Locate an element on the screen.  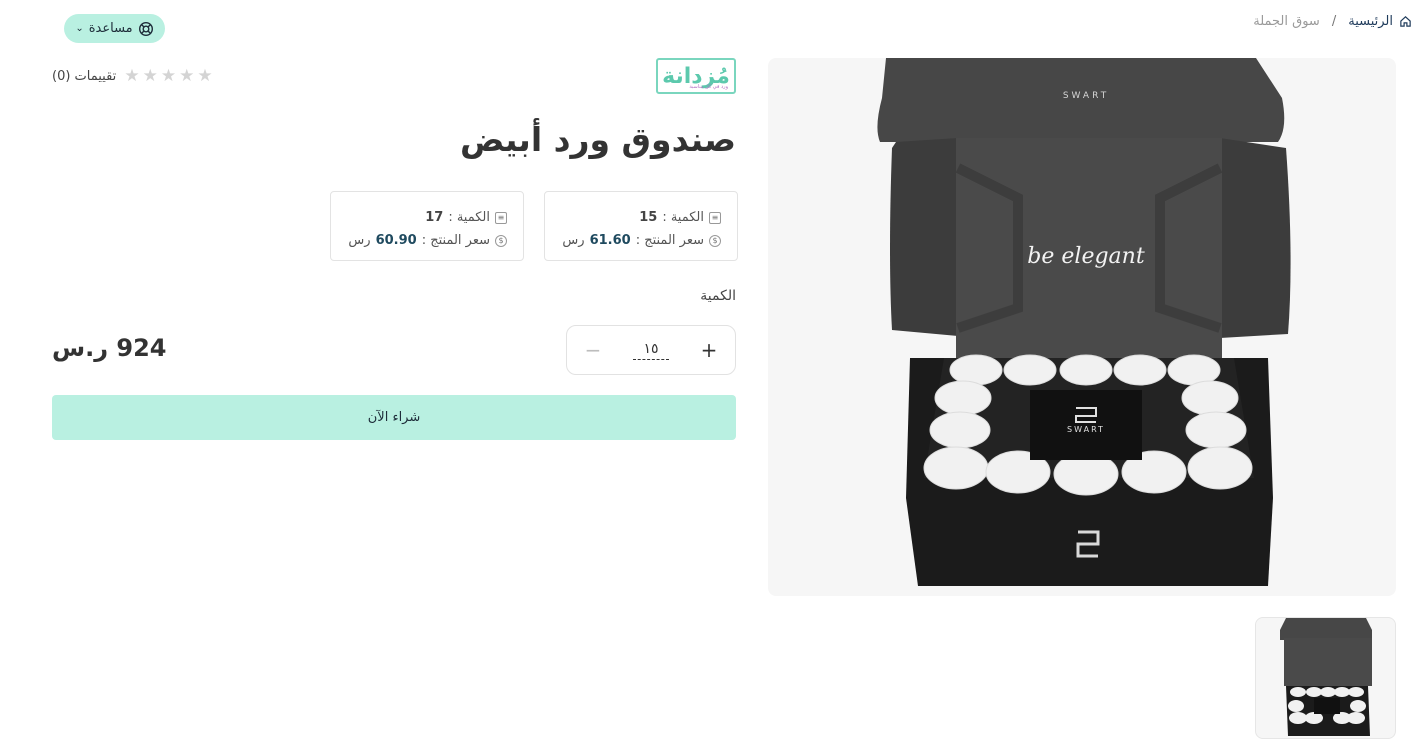
buy-now-button: شراء الآن is located at coordinates (394, 417).